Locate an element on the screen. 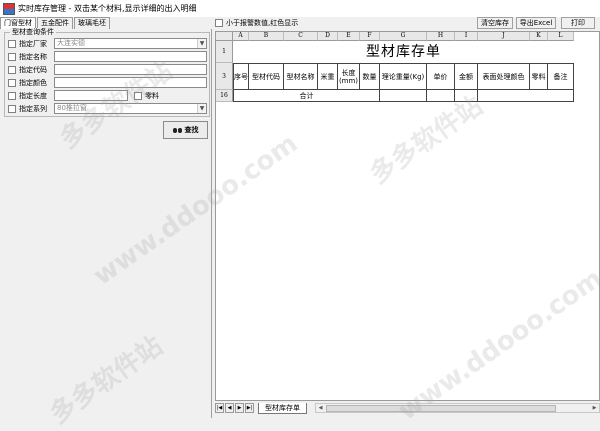 The width and height of the screenshot is (600, 431). manufacturer-label: 指定厂家 is located at coordinates (33, 43).